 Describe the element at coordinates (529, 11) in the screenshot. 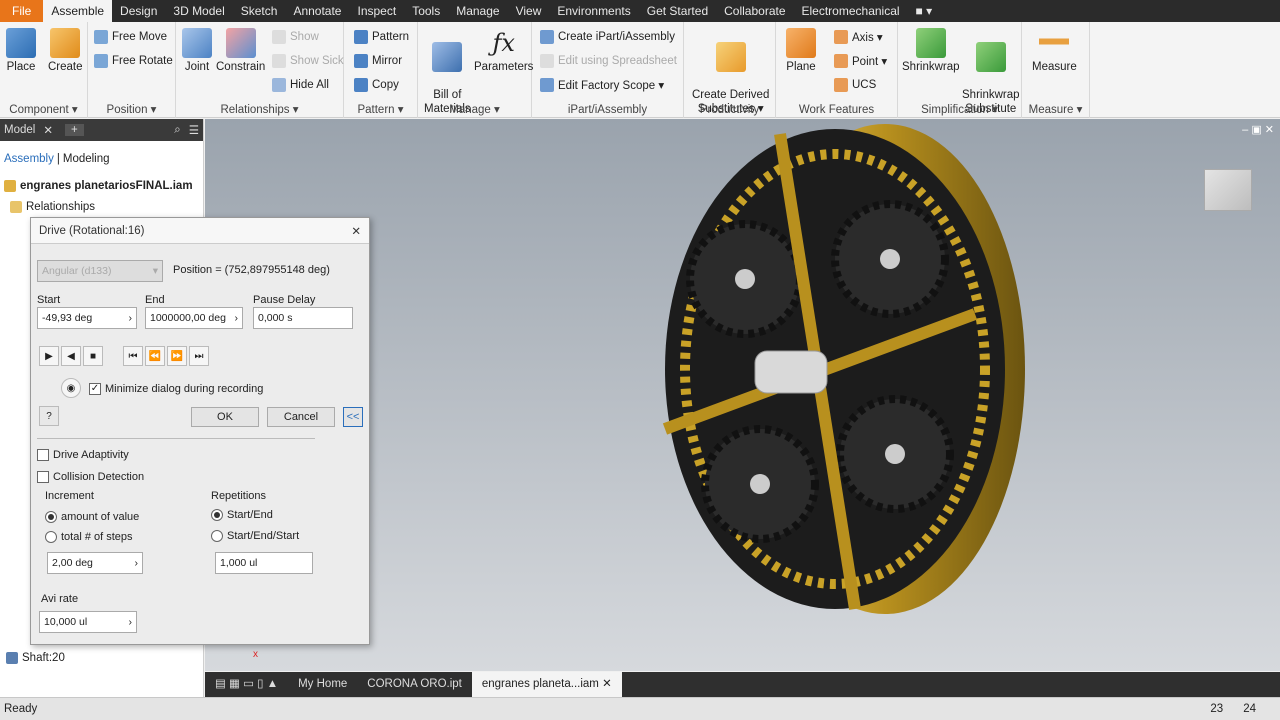

I see `menu-view: View` at that location.